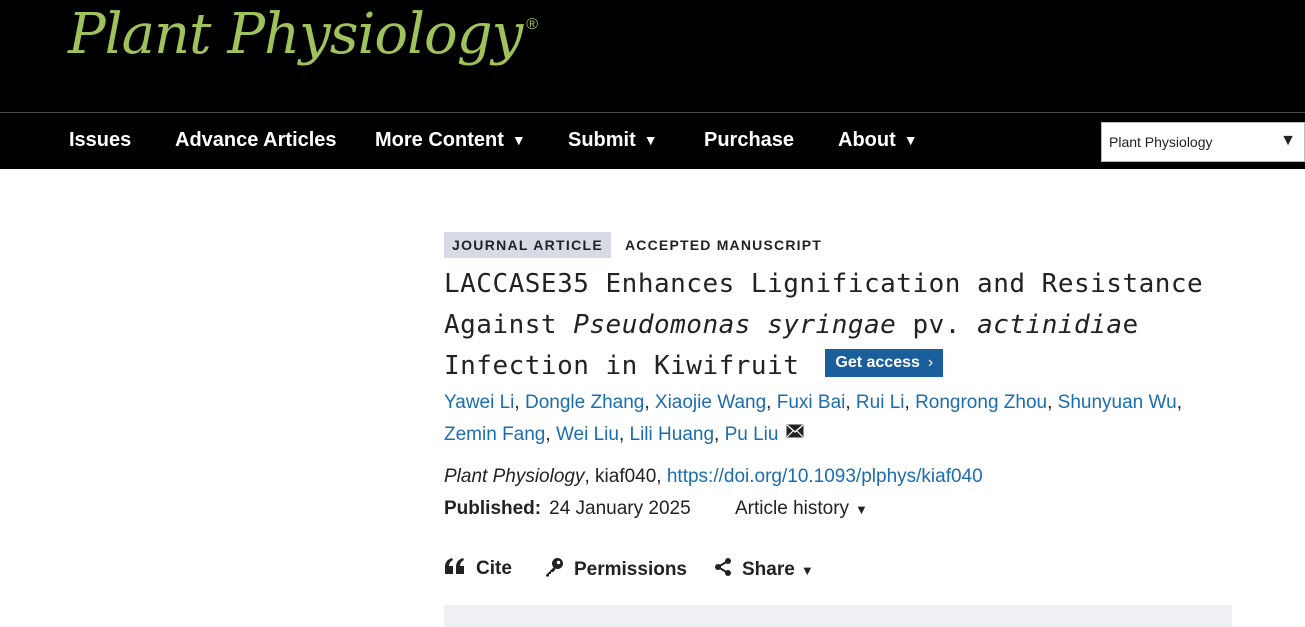 This screenshot has width=1305, height=627. I want to click on published-date: 24 January 2025, so click(620, 508).